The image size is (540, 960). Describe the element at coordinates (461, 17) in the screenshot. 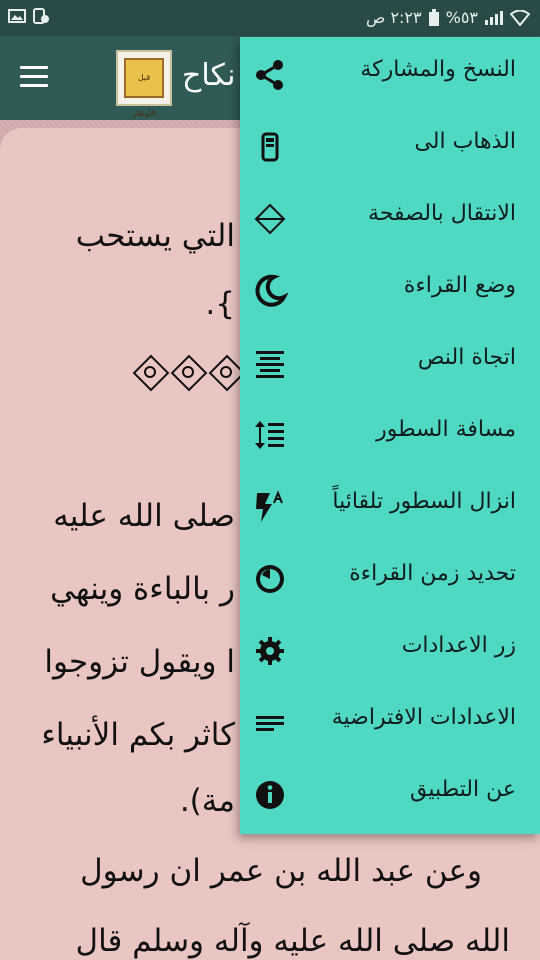

I see `battery-percent: %٥٣` at that location.